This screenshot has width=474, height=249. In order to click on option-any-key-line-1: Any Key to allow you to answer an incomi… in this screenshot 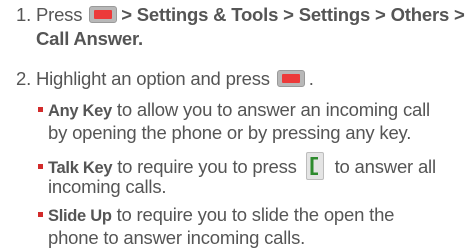, I will do `click(234, 110)`.